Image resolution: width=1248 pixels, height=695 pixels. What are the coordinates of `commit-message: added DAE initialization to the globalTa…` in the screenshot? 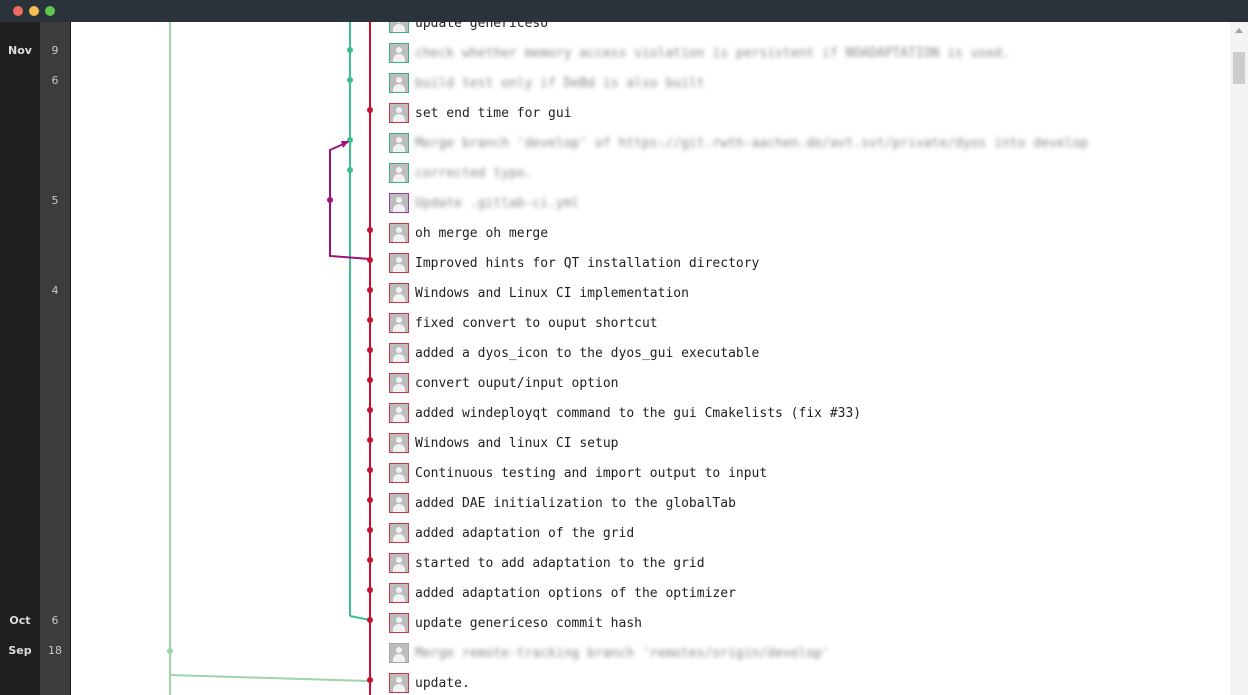 It's located at (575, 503).